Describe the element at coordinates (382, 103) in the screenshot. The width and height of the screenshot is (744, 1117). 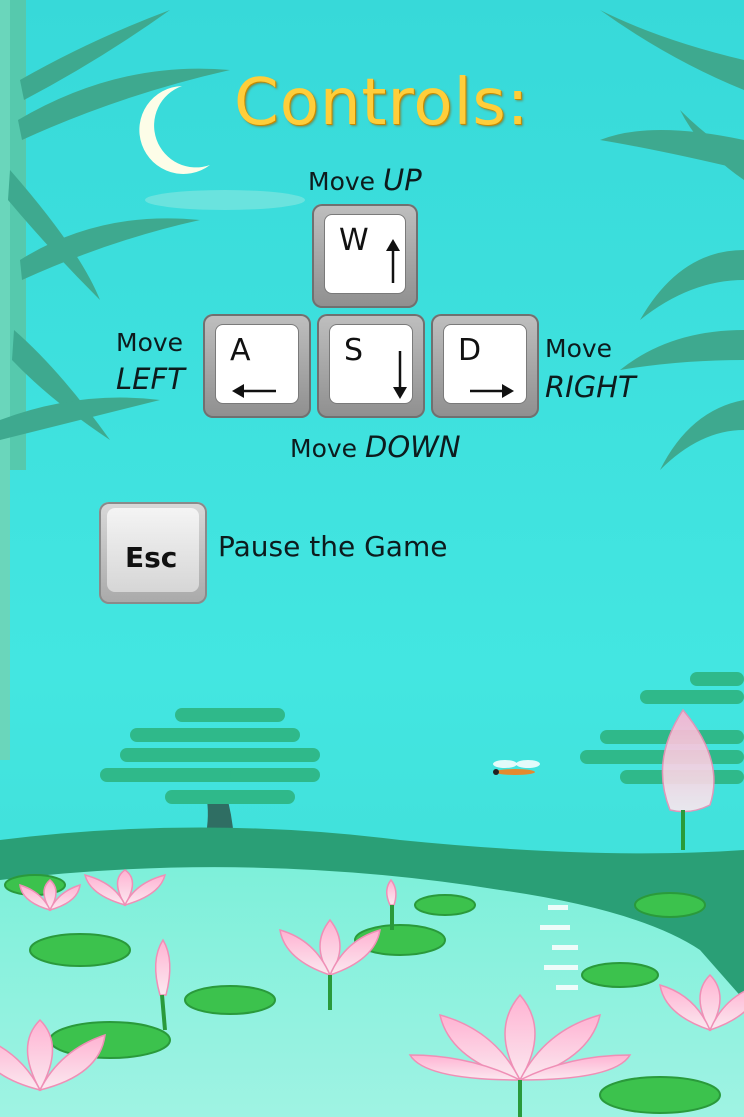
I see `page-title: Controls:` at that location.